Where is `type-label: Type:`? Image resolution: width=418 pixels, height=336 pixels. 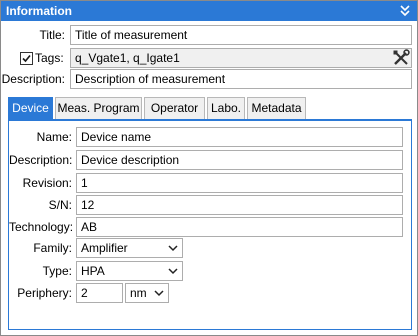 type-label: Type: is located at coordinates (57, 271).